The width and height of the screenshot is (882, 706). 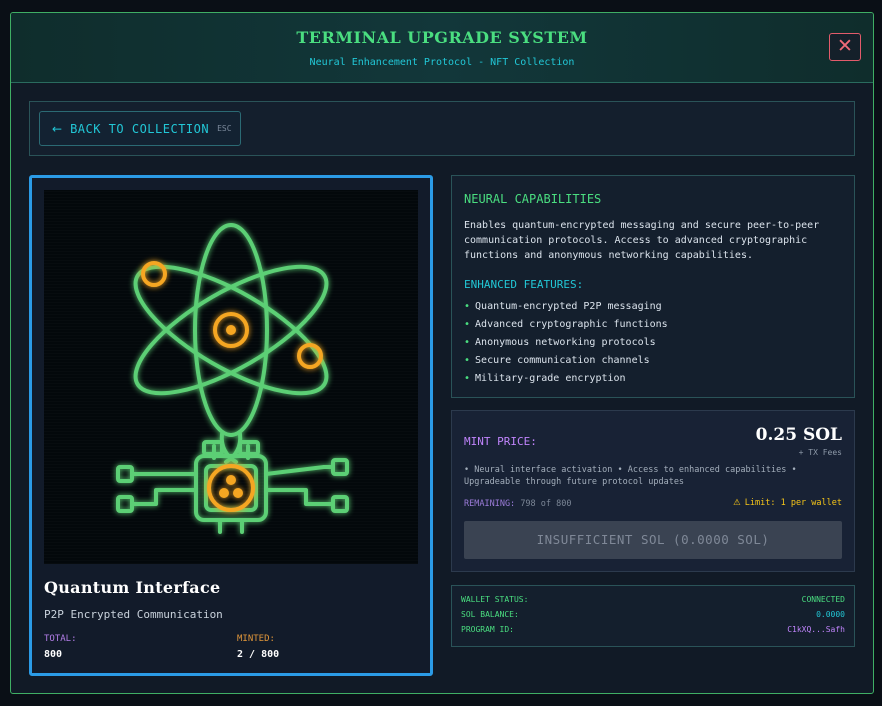 What do you see at coordinates (737, 503) in the screenshot?
I see `warning-icon: ⚠` at bounding box center [737, 503].